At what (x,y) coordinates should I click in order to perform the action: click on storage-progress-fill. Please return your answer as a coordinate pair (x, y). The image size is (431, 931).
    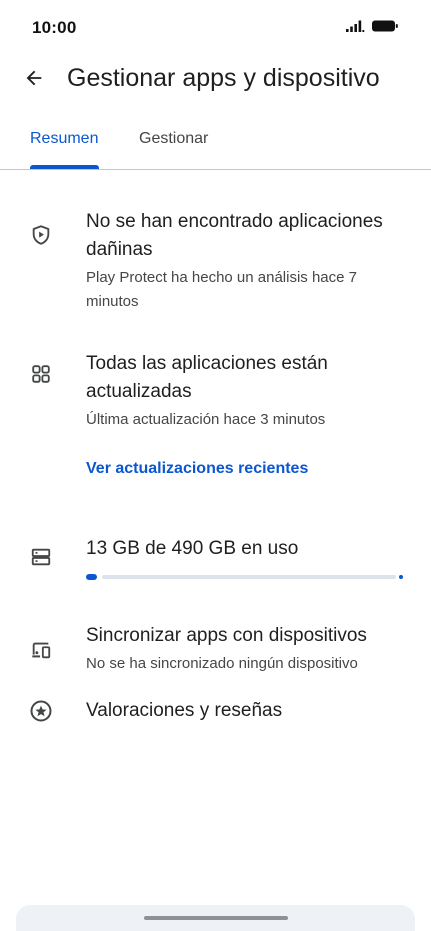
    Looking at the image, I should click on (91, 577).